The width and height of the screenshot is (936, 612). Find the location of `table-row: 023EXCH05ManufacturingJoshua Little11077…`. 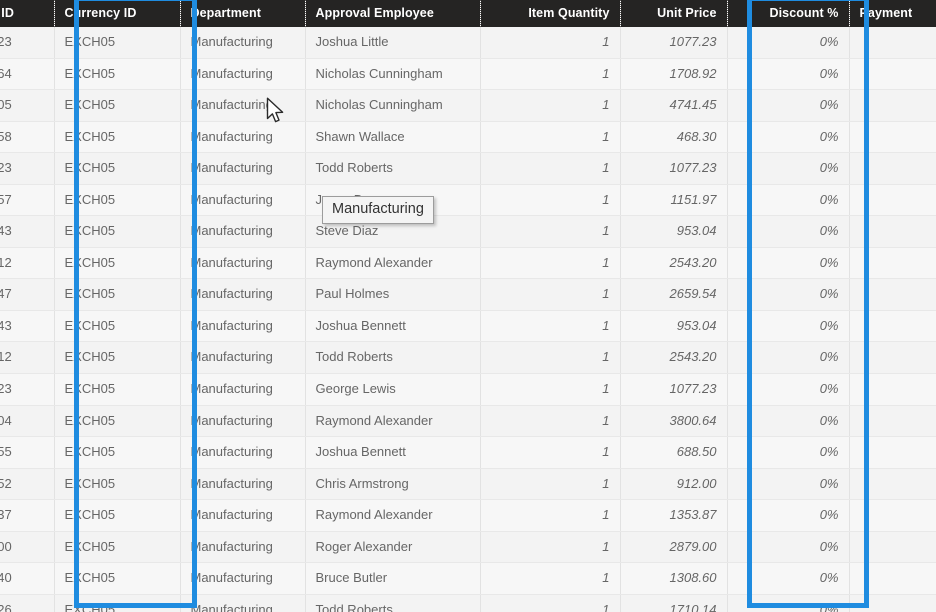

table-row: 023EXCH05ManufacturingJoshua Little11077… is located at coordinates (468, 43).